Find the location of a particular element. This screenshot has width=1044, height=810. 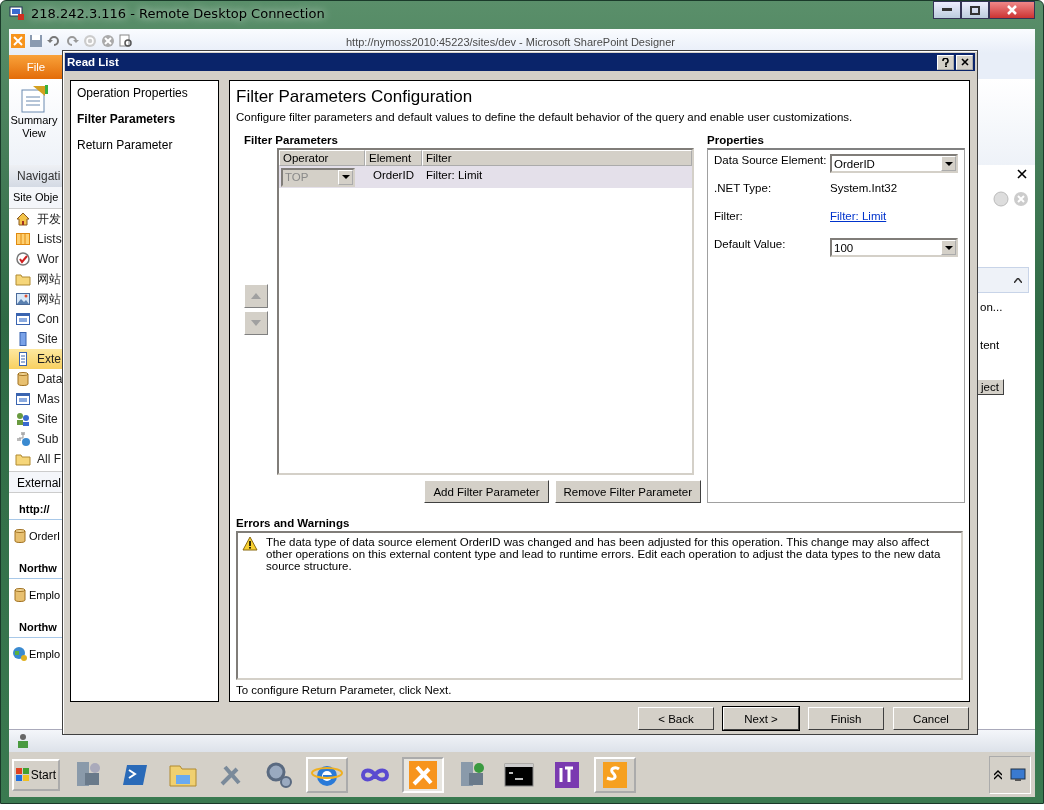

document-icon is located at coordinates (34, 99).